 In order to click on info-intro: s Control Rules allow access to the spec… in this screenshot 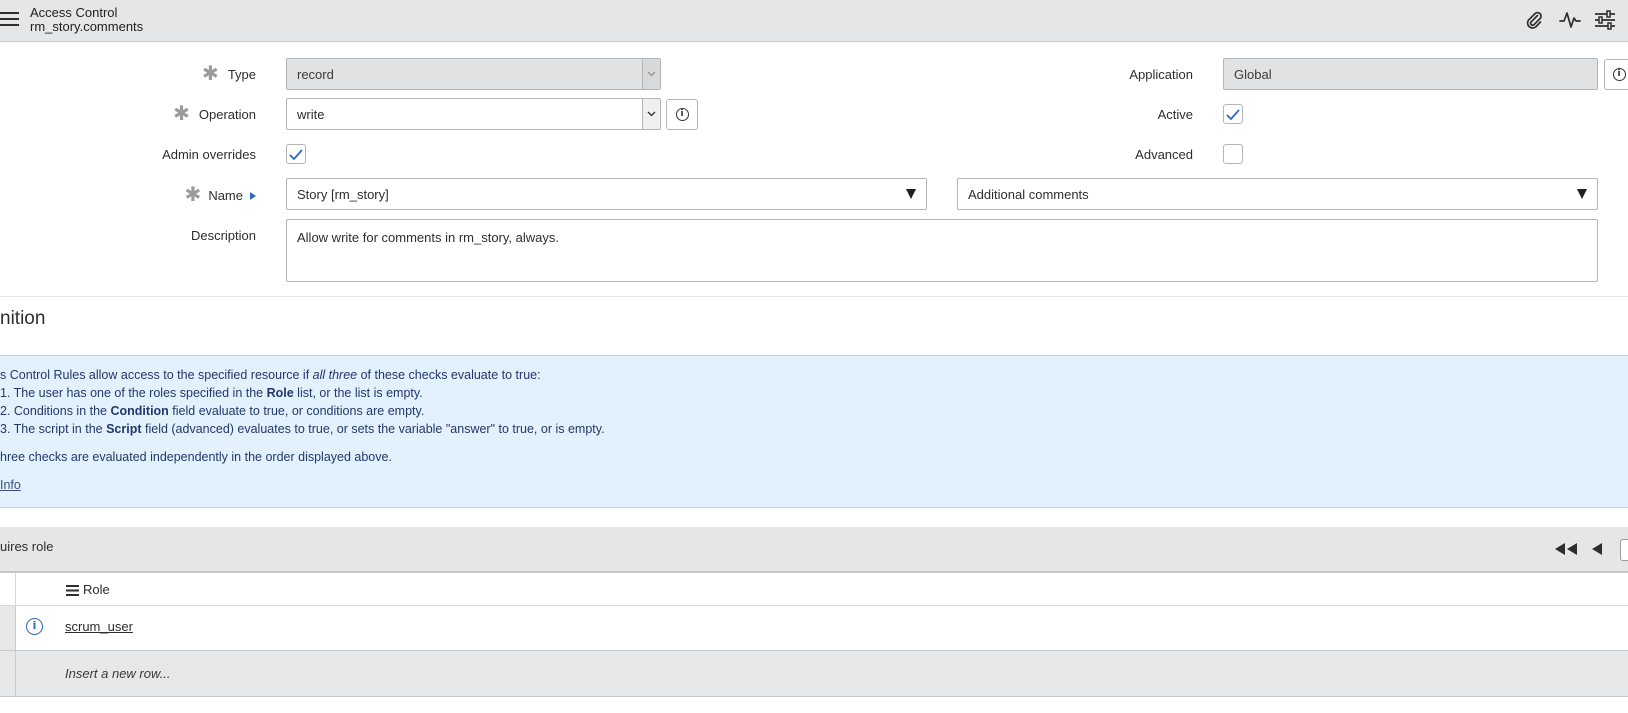, I will do `click(270, 375)`.